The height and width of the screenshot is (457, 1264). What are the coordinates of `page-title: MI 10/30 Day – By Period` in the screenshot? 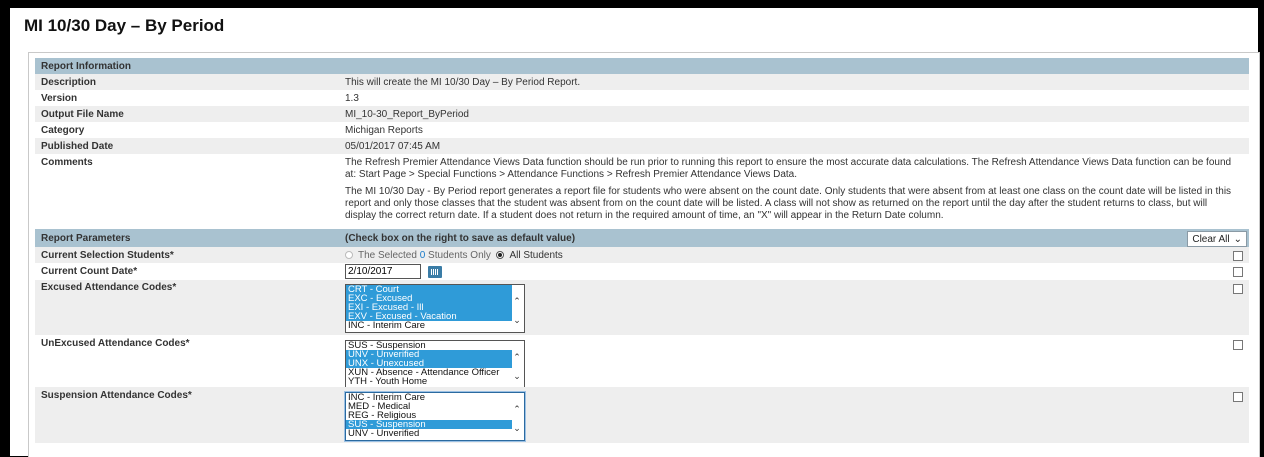 It's located at (124, 25).